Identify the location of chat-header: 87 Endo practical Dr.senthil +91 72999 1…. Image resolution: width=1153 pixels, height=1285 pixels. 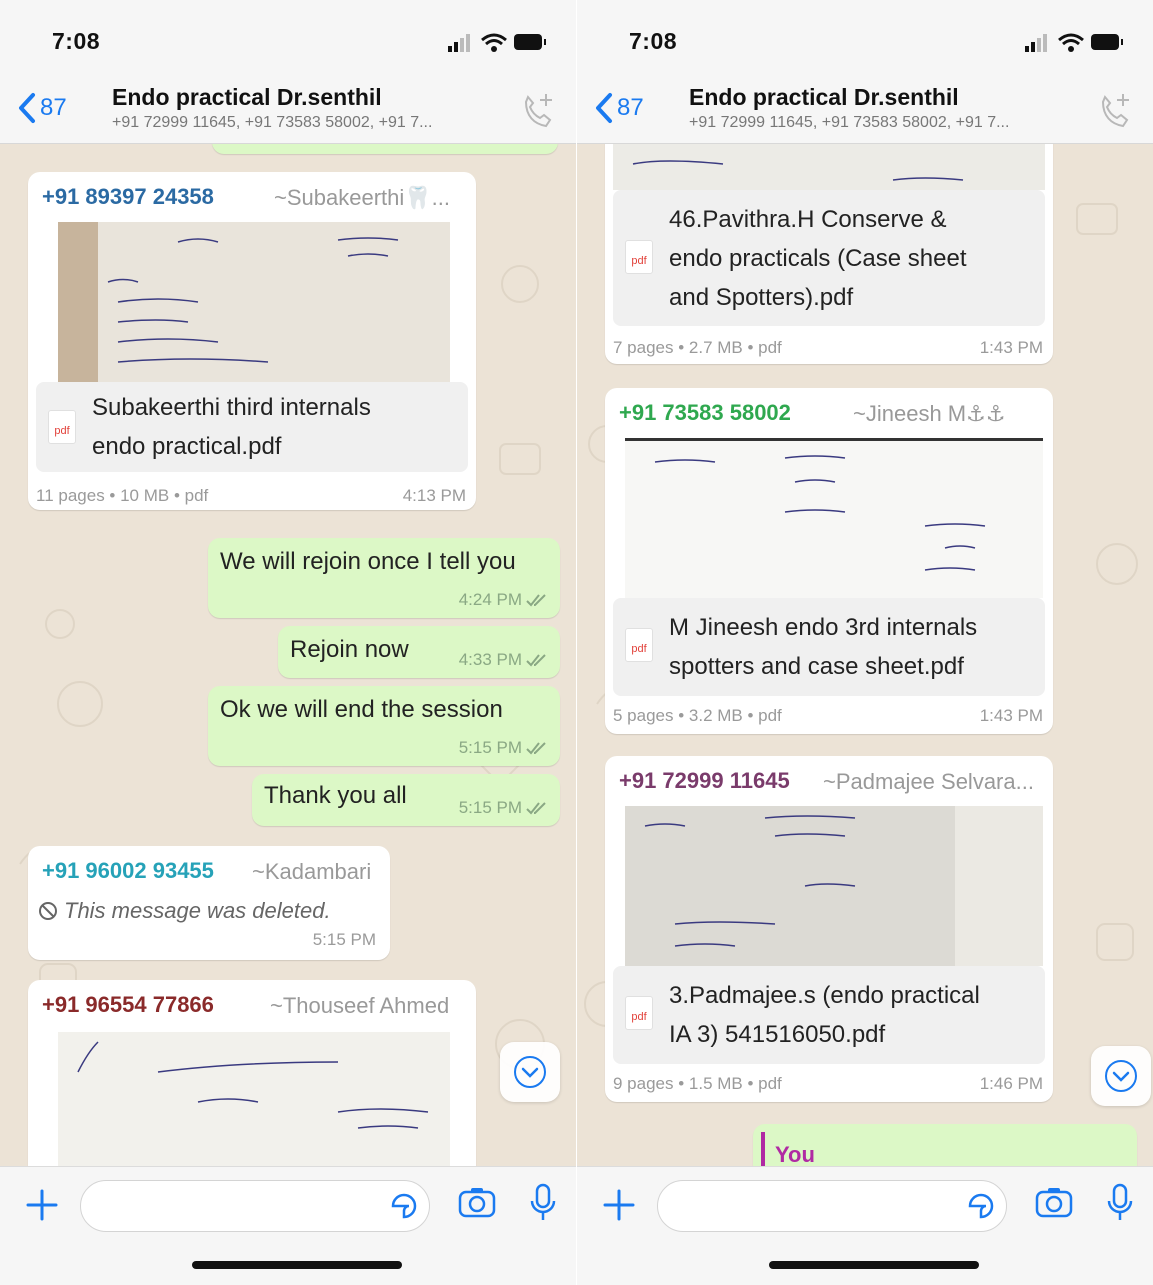
(288, 112).